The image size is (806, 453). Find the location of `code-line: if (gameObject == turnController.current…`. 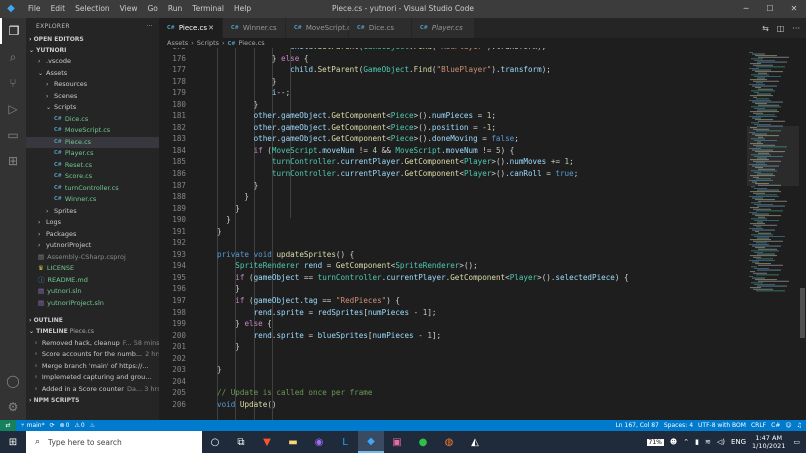

code-line: if (gameObject == turnController.current… is located at coordinates (422, 278).